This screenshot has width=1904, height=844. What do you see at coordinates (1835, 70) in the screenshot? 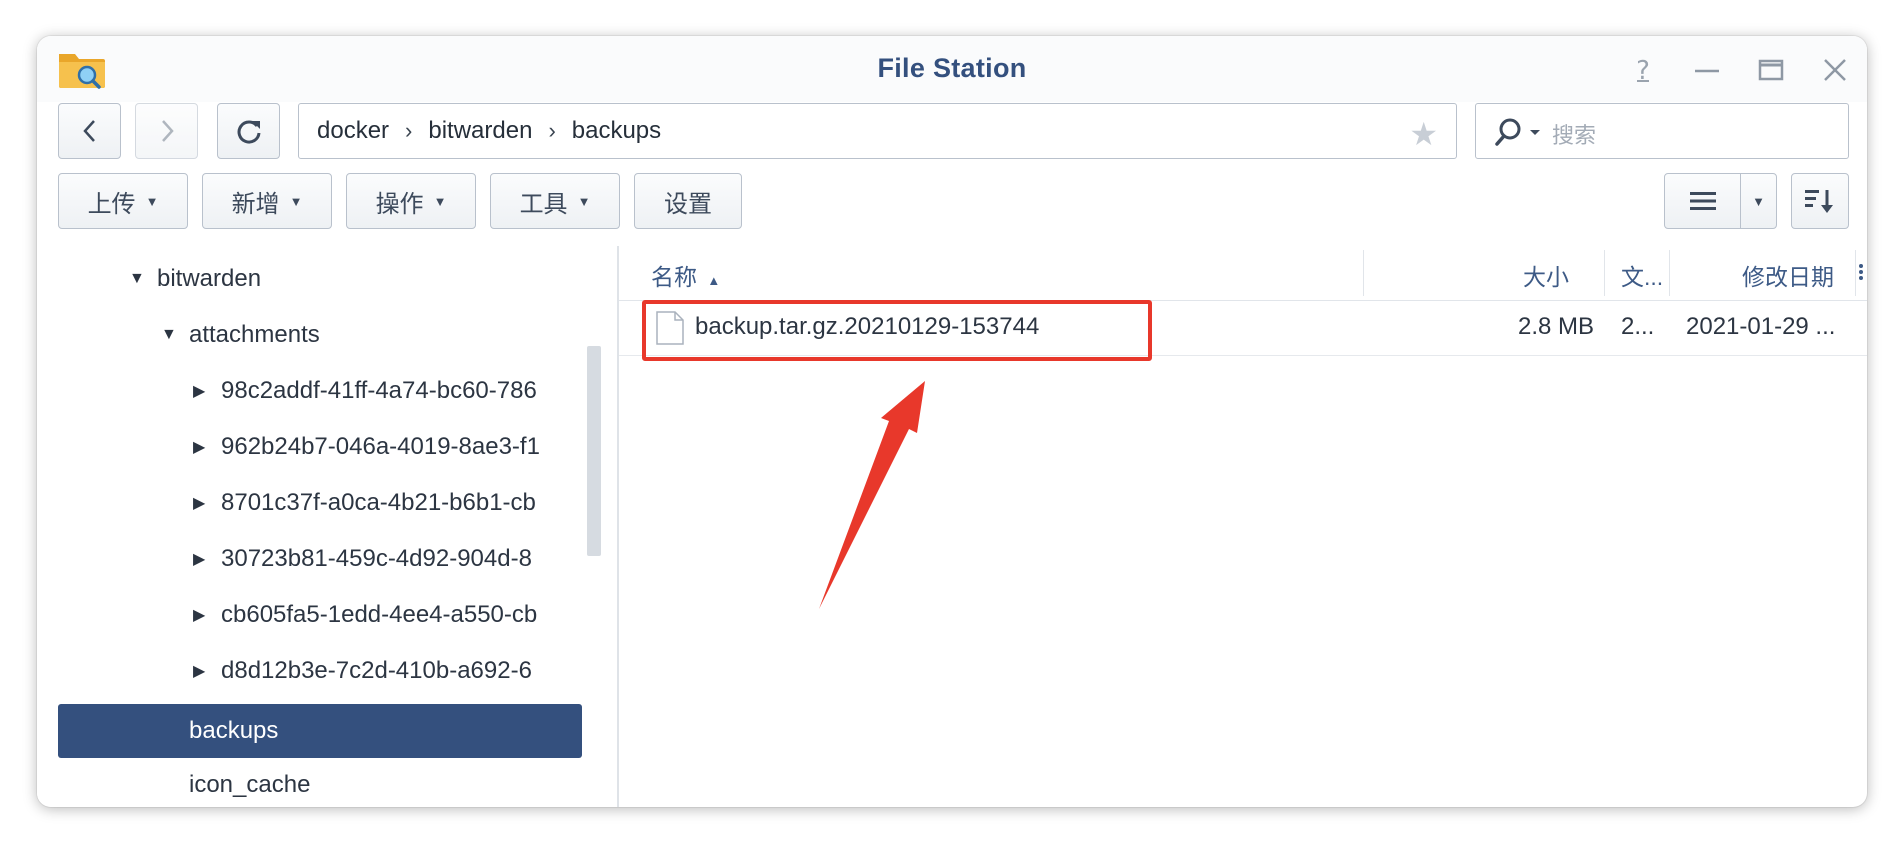
I see `close-icon` at bounding box center [1835, 70].